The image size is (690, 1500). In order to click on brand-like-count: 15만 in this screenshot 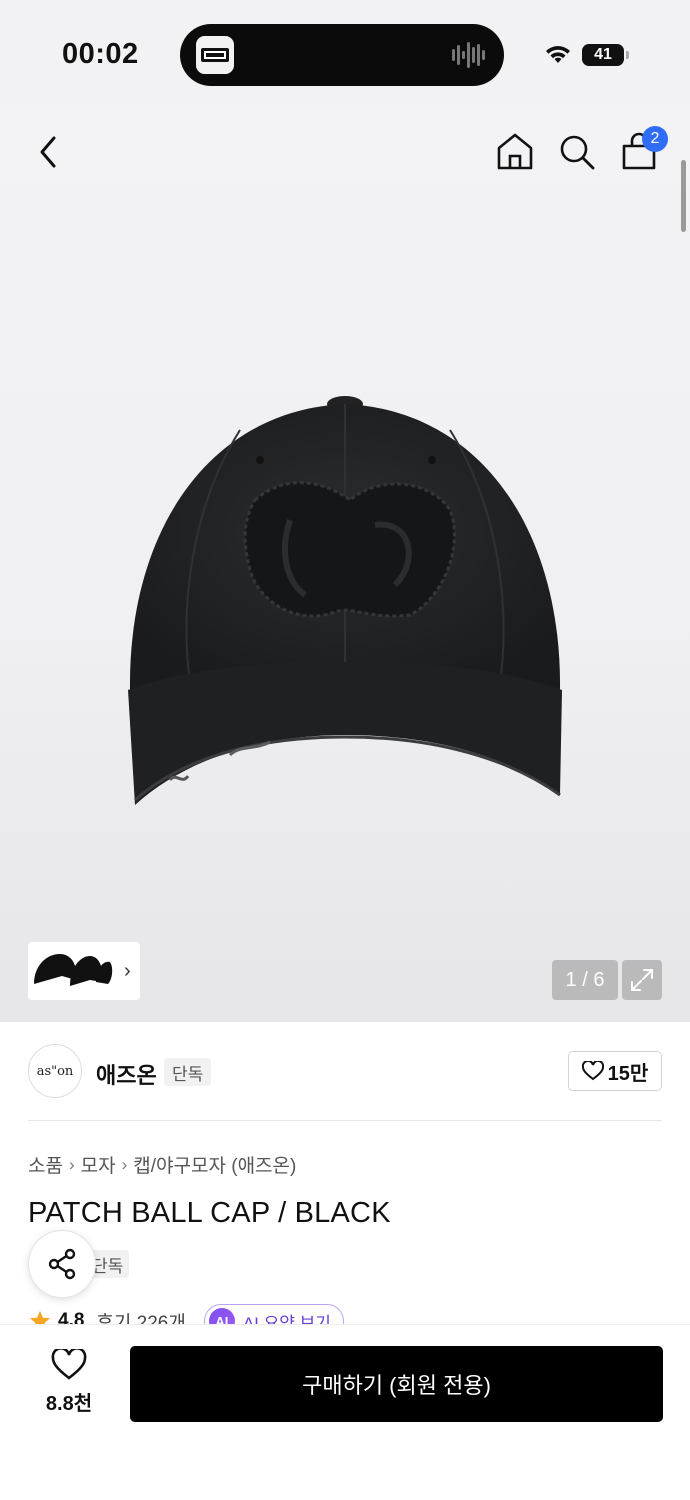, I will do `click(628, 1073)`.